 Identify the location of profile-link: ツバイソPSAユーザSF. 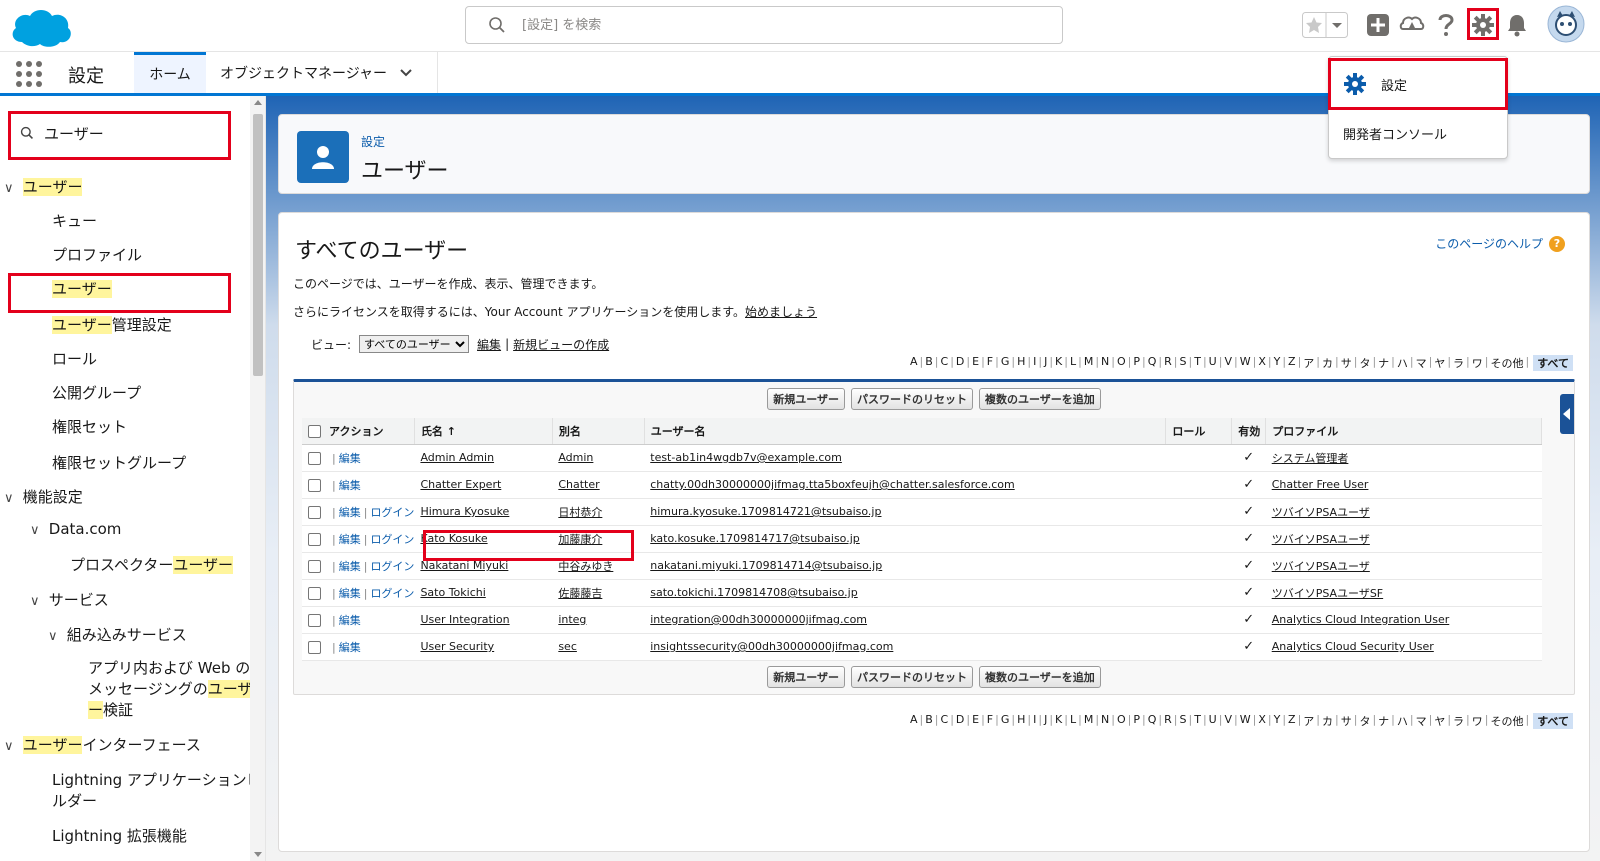
(1327, 593).